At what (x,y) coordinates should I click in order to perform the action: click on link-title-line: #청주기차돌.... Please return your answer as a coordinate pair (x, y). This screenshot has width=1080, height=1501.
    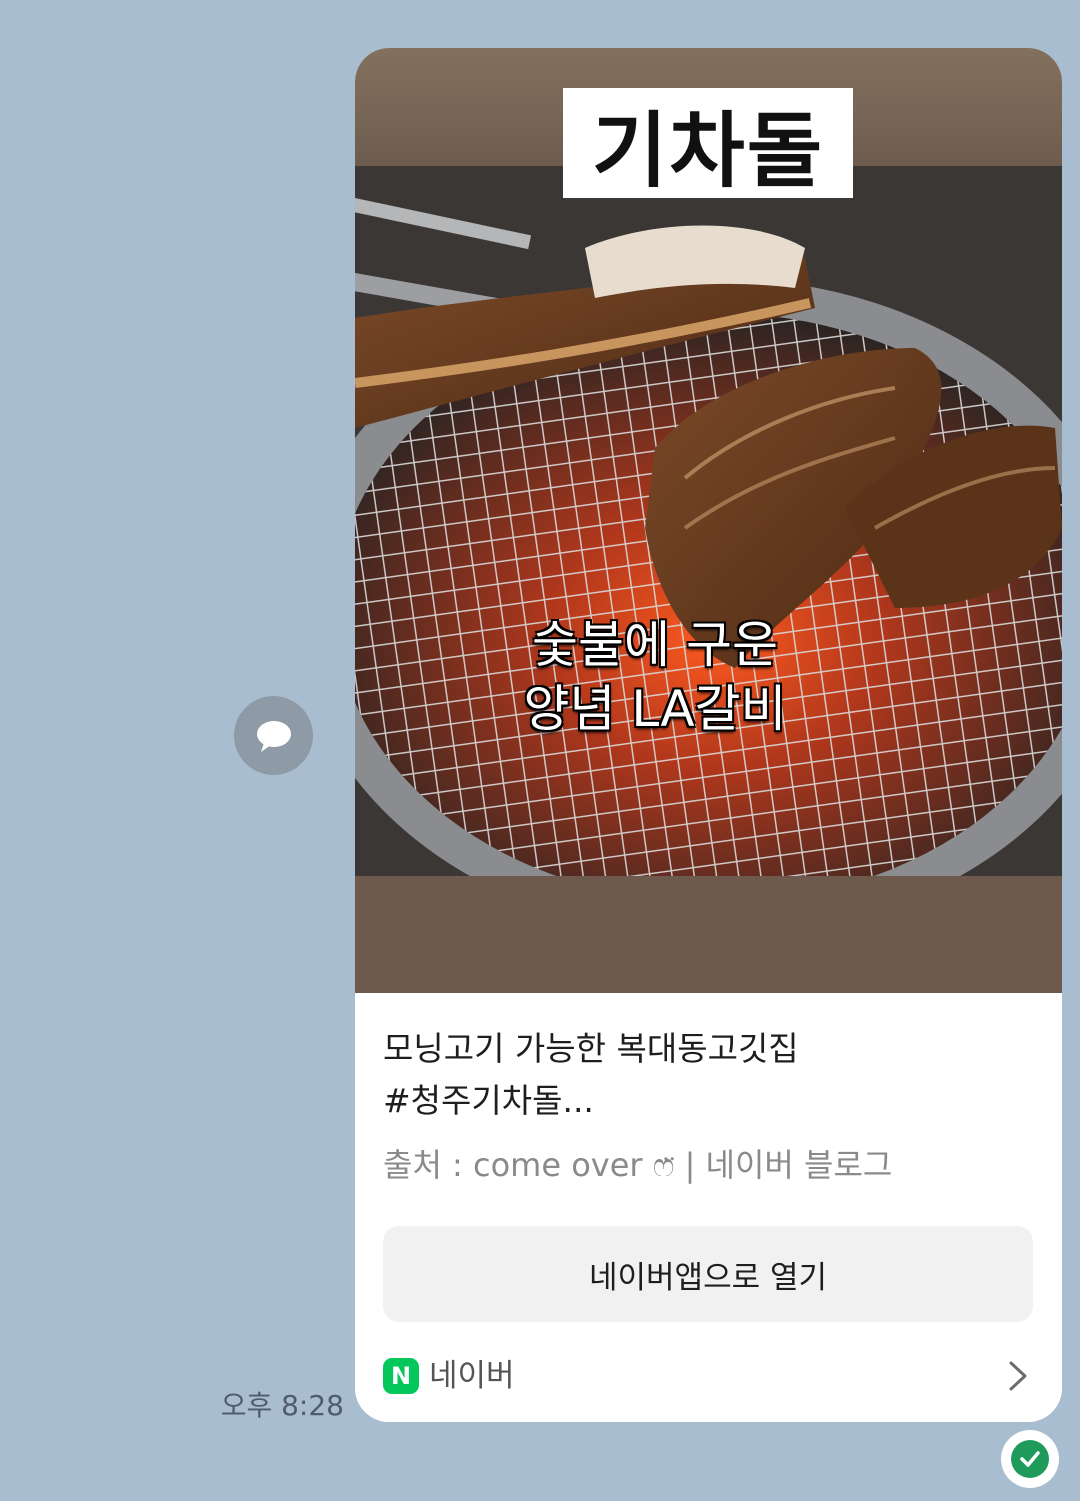
    Looking at the image, I should click on (488, 1100).